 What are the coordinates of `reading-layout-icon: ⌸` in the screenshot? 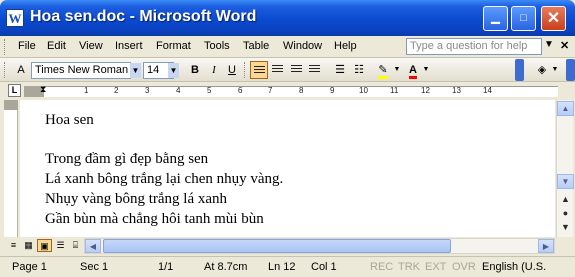 It's located at (75, 245).